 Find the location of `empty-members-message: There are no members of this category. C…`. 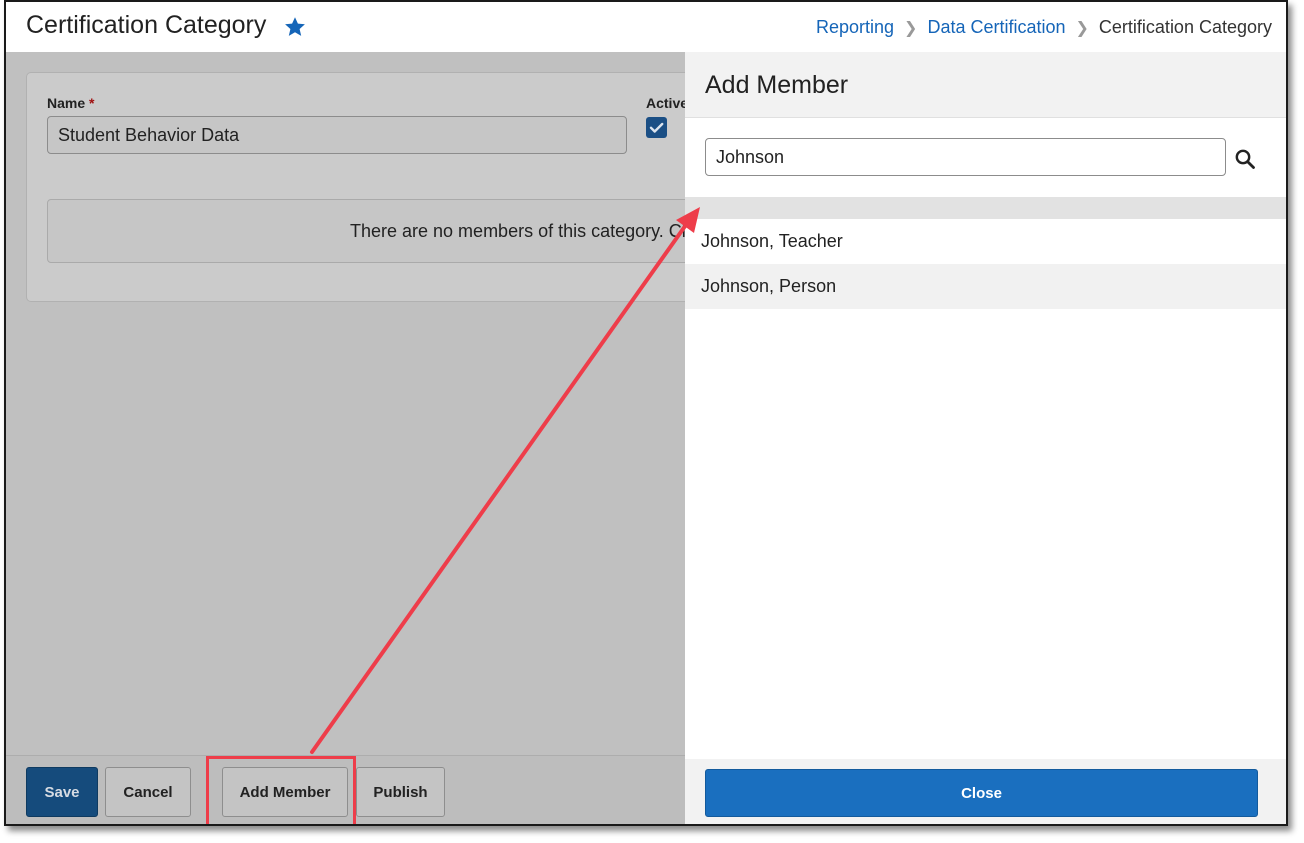

empty-members-message: There are no members of this category. C… is located at coordinates (520, 231).